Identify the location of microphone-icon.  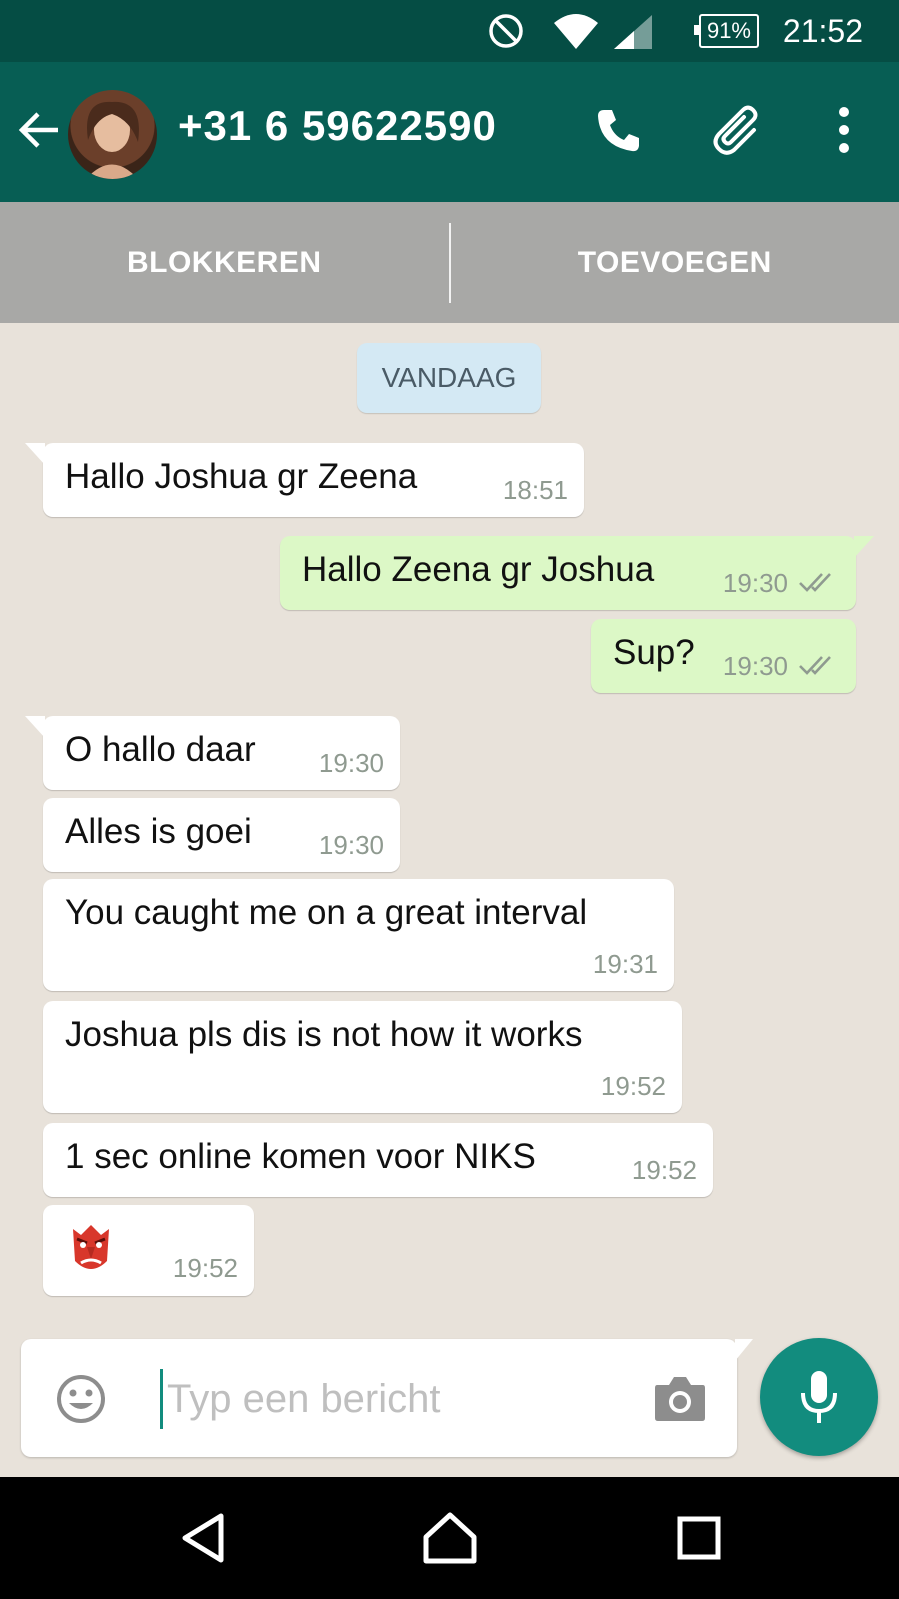
(819, 1397).